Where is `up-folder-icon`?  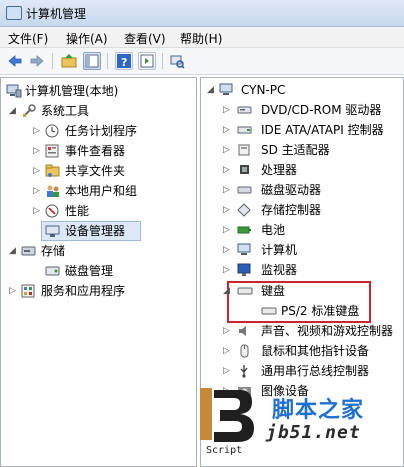
up-folder-icon is located at coordinates (69, 61).